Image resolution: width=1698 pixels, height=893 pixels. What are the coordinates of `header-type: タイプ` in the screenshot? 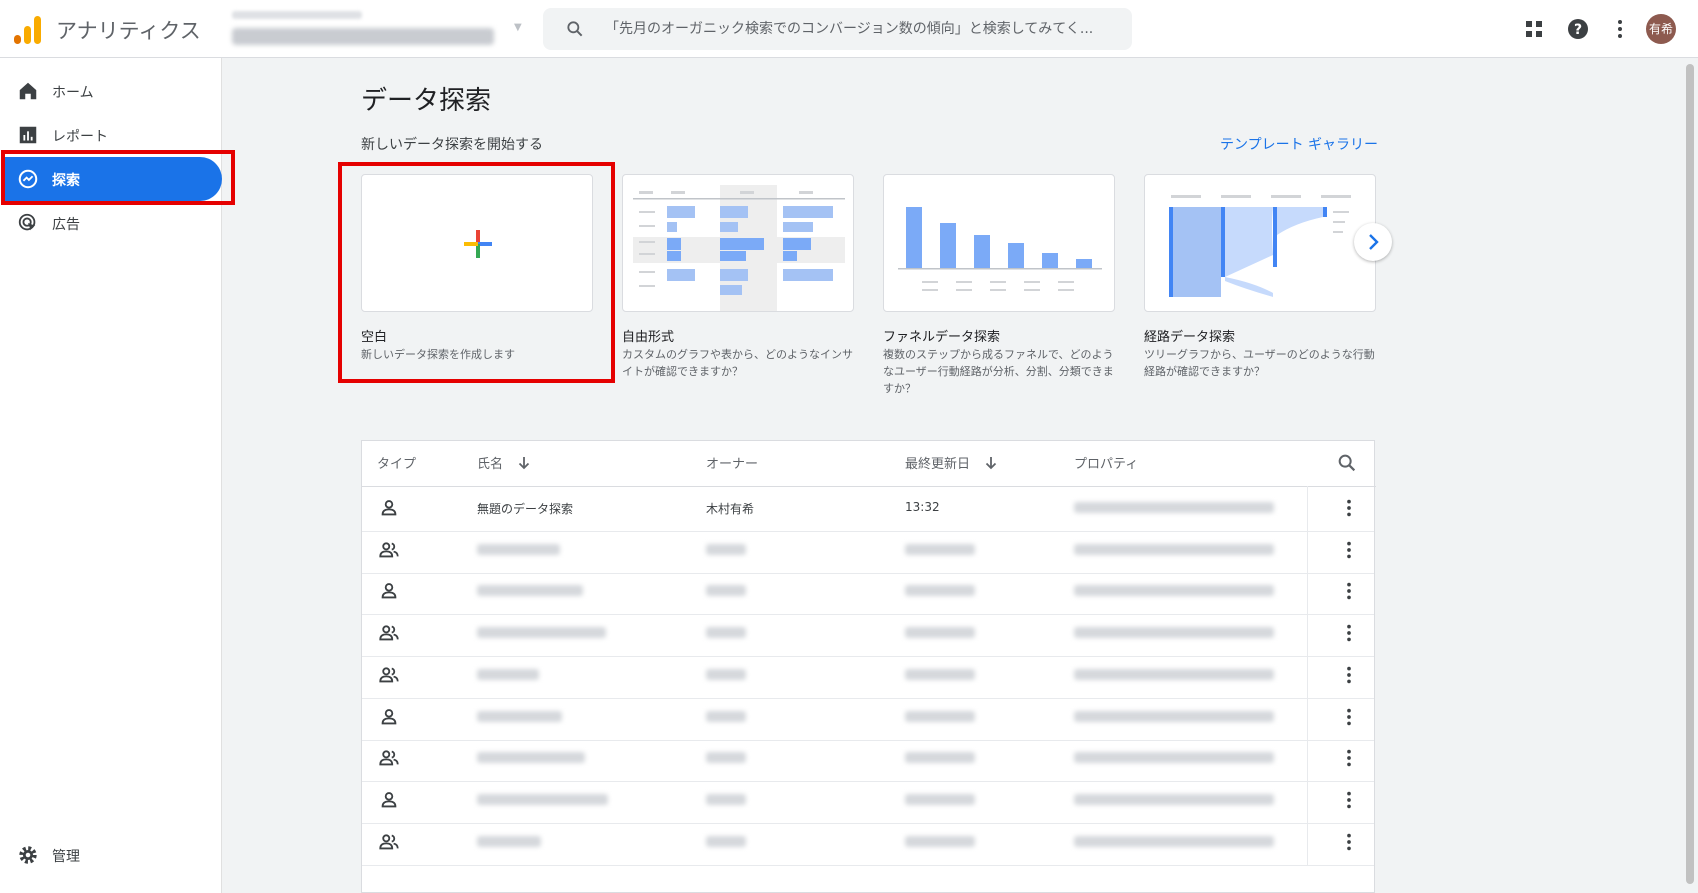 It's located at (397, 464).